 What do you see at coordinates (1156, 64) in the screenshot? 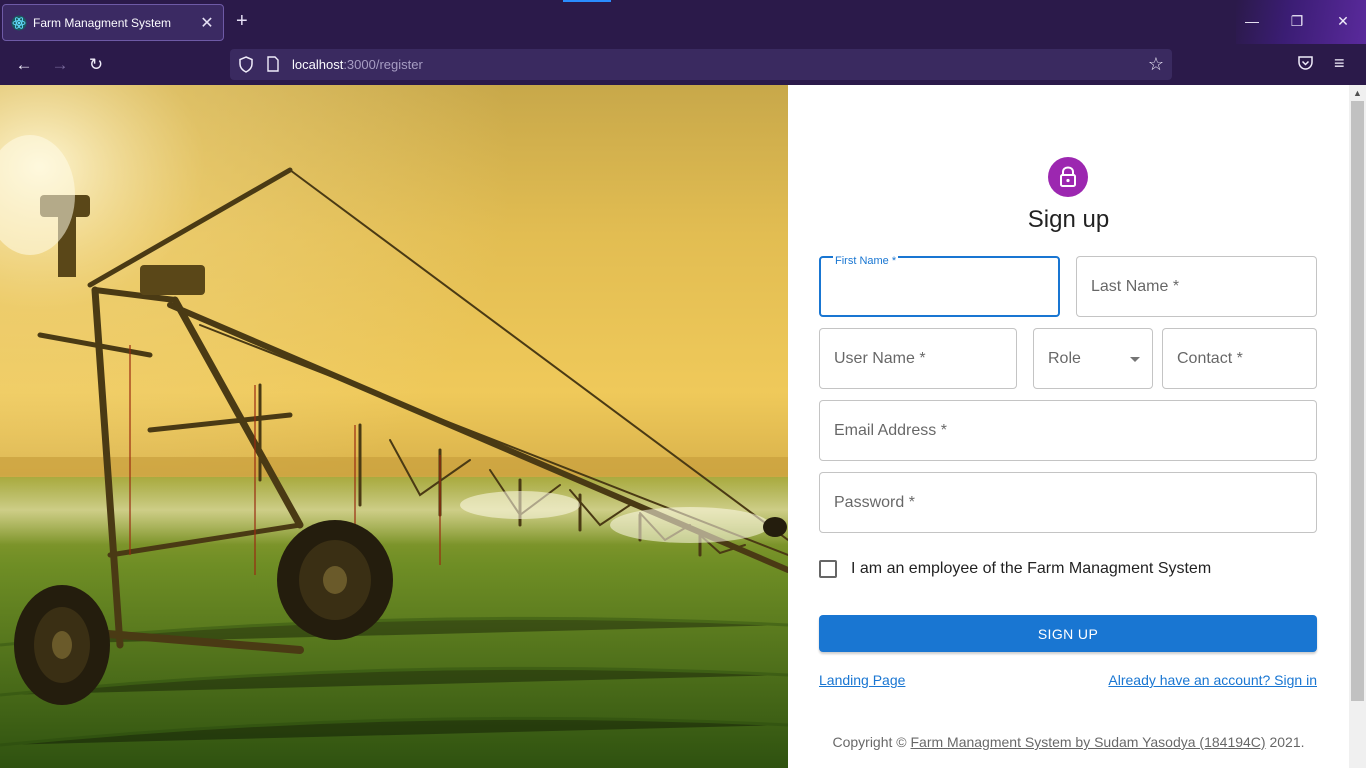
I see `bookmark-star-icon: ☆` at bounding box center [1156, 64].